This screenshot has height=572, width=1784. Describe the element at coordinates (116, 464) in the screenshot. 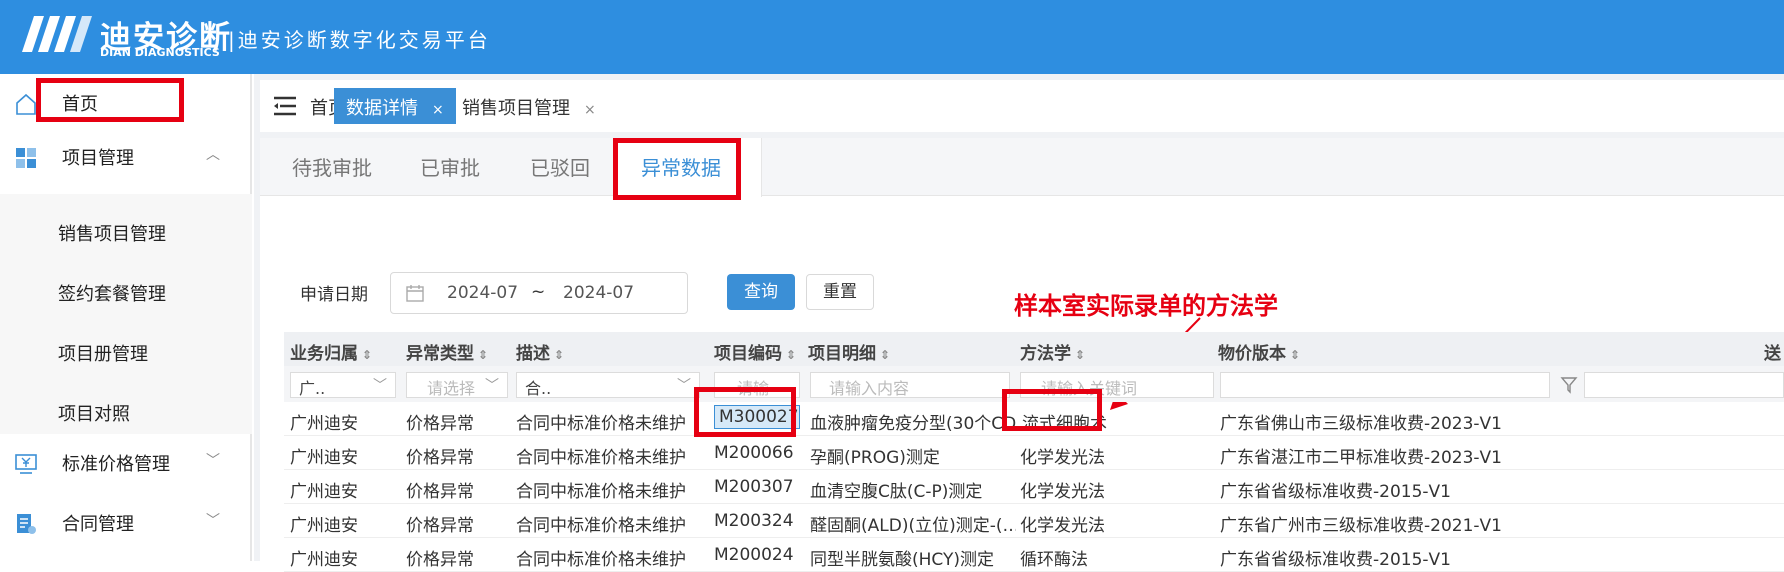

I see `sidebar-item-label: 标准价格管理` at that location.